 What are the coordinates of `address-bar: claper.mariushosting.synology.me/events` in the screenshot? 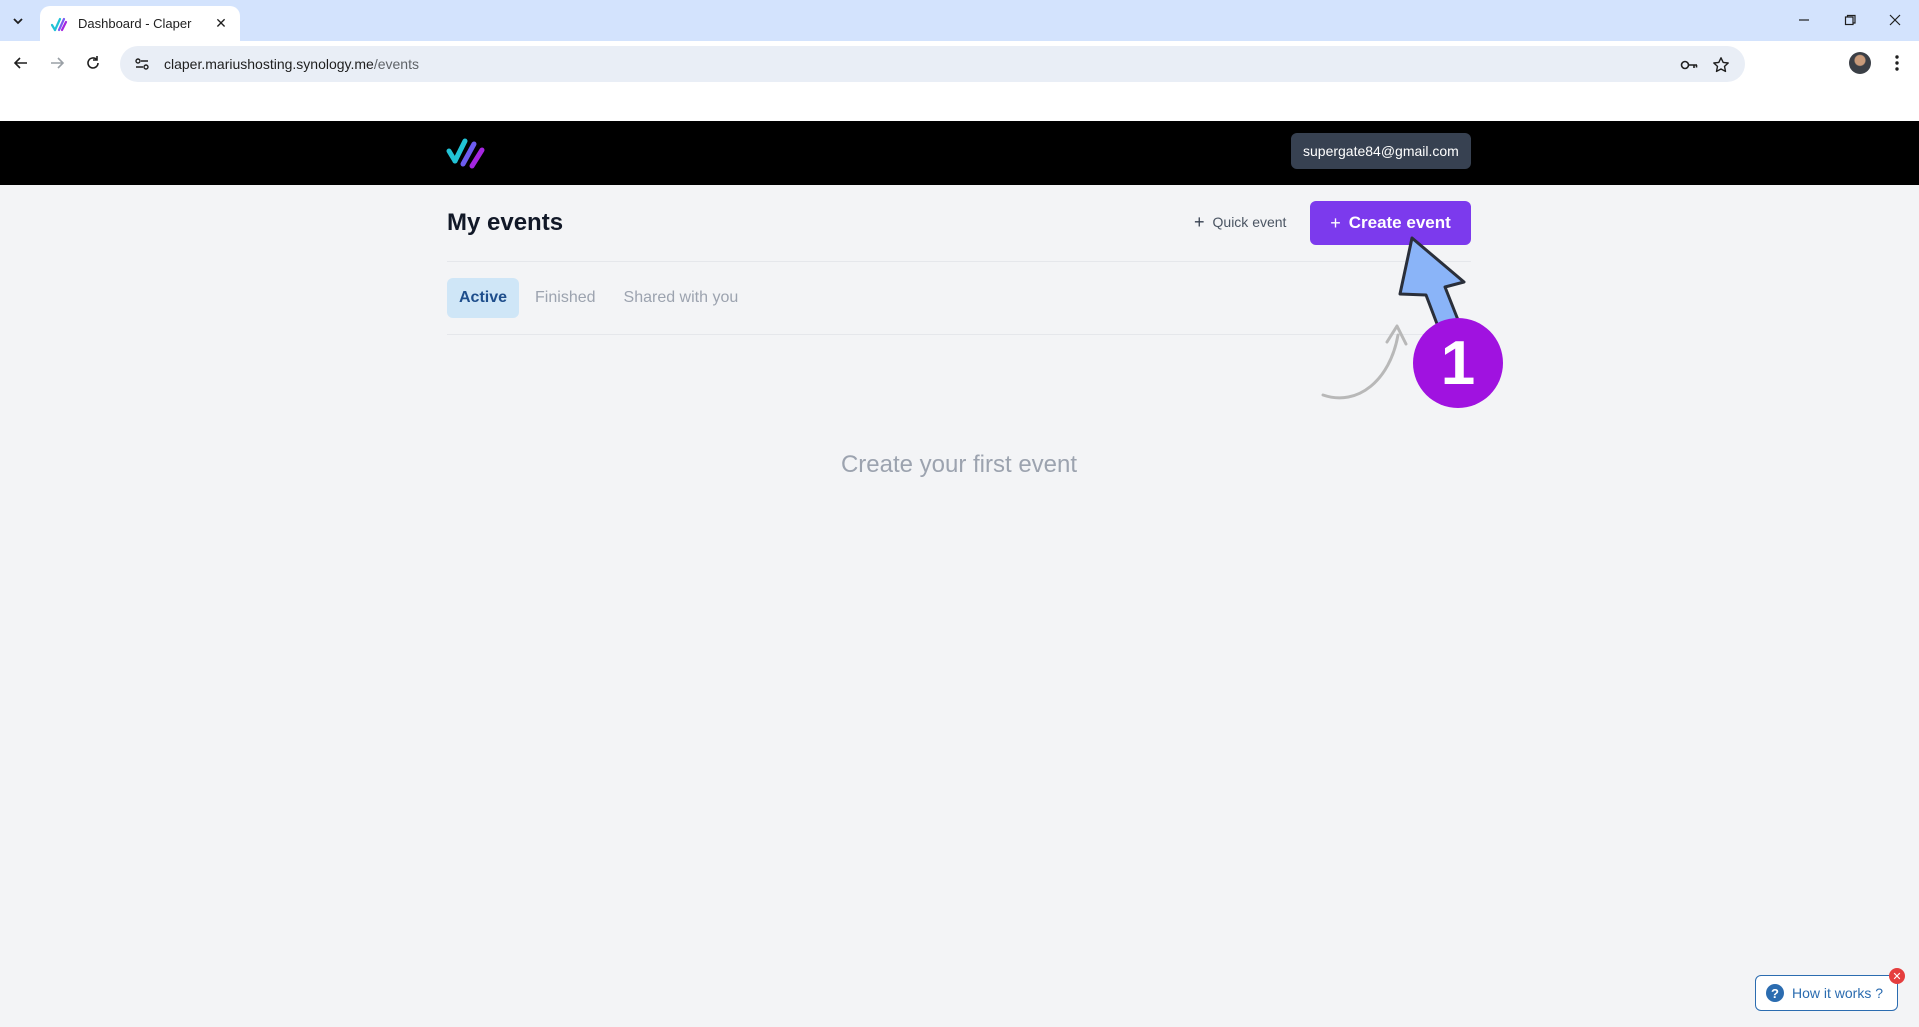 It's located at (932, 64).